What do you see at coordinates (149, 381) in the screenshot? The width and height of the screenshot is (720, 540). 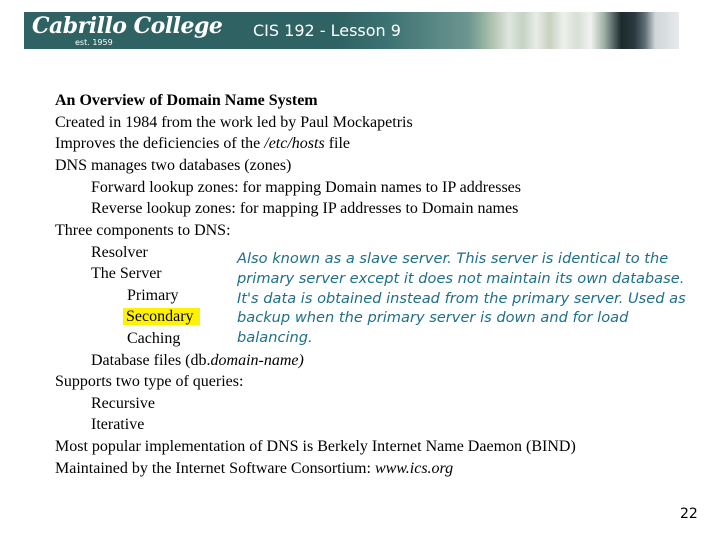 I see `bullet-queries: Supports two type of queries:` at bounding box center [149, 381].